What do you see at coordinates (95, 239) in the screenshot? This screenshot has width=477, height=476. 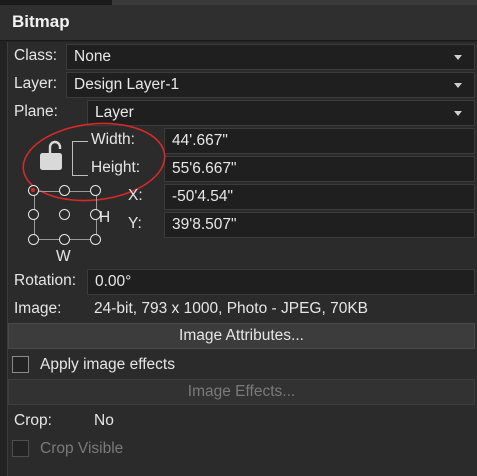 I see `handle-bottom-right` at bounding box center [95, 239].